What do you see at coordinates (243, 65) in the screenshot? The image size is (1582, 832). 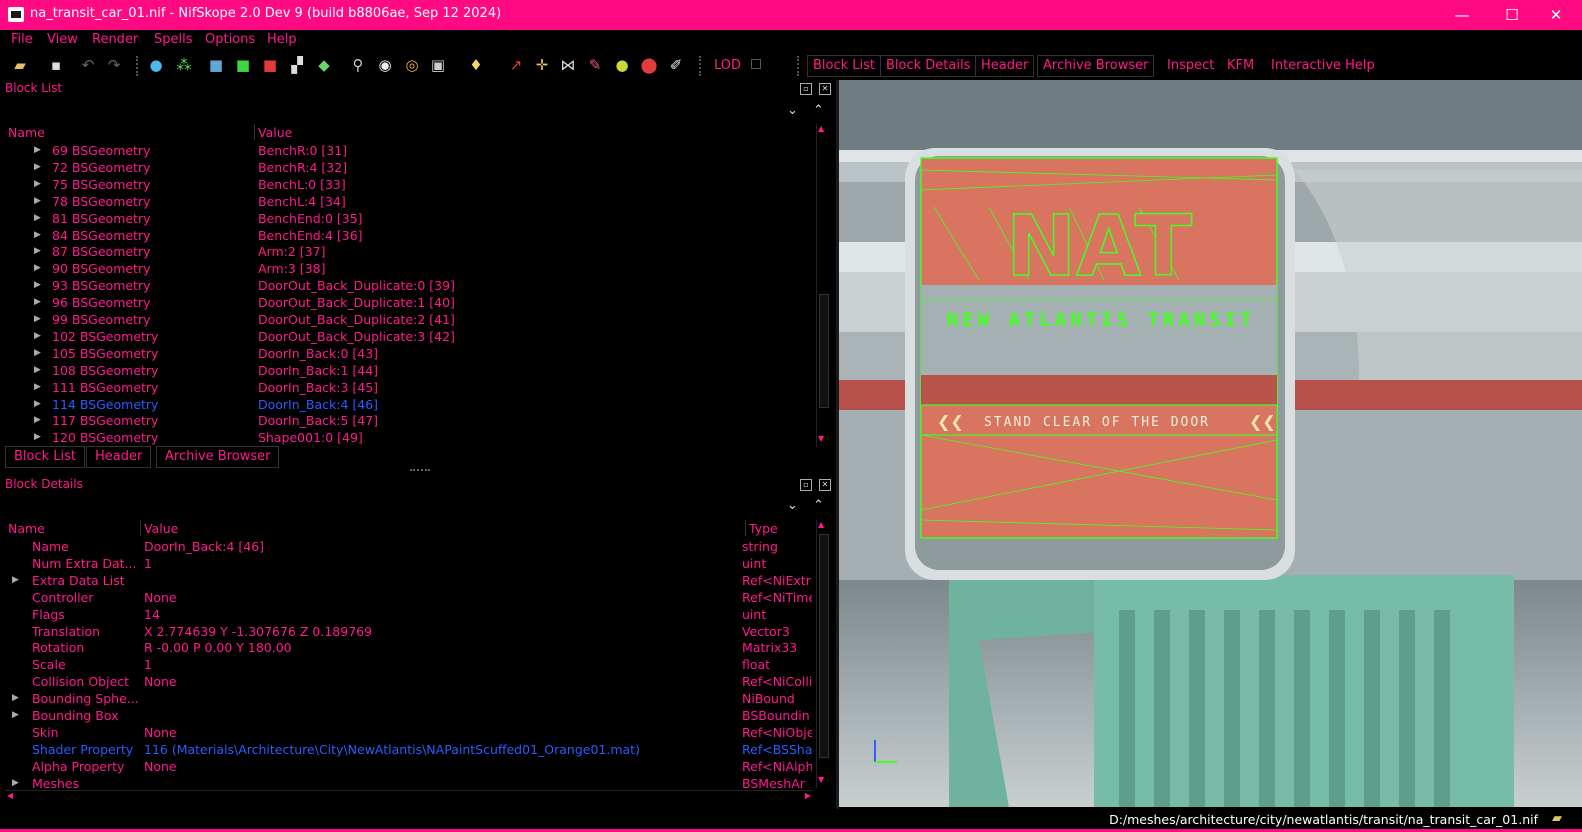 I see `view-front-icon: ■` at bounding box center [243, 65].